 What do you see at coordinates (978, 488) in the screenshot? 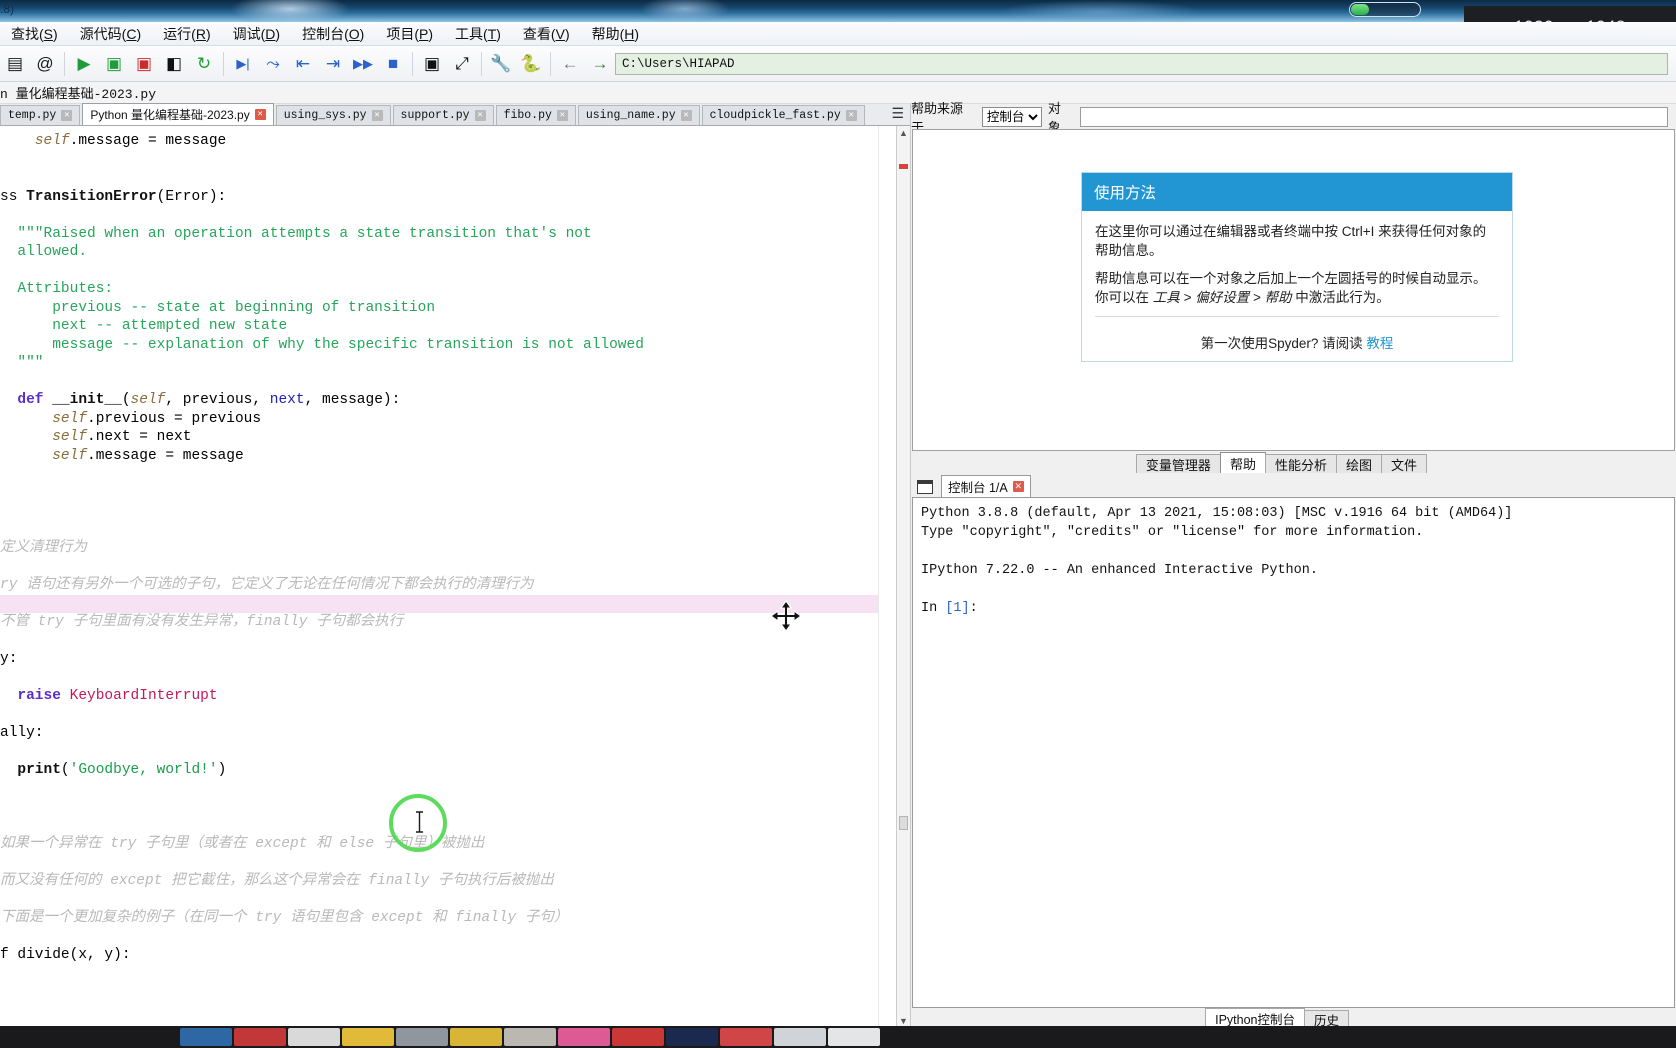
I see `console-tab-label: 控制台 1/A` at bounding box center [978, 488].